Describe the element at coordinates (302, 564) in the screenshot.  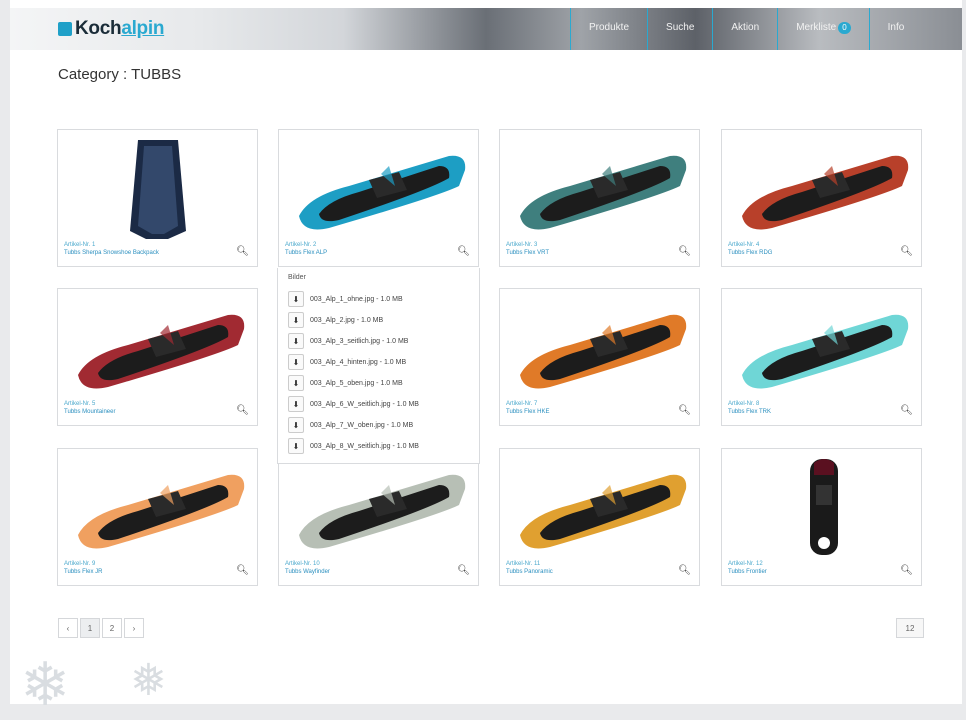
I see `product-code: Artikel-Nr. 10` at that location.